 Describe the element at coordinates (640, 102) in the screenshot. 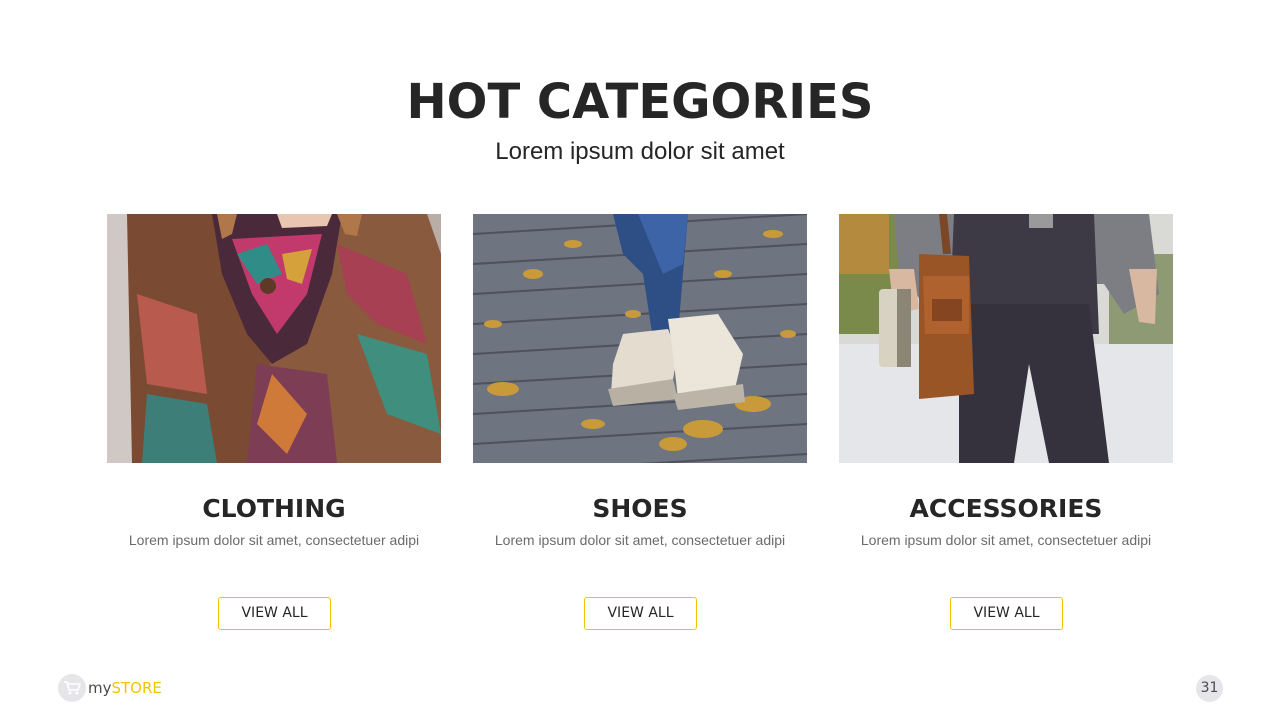

I see `page-title: HOT CATEGORIES` at that location.